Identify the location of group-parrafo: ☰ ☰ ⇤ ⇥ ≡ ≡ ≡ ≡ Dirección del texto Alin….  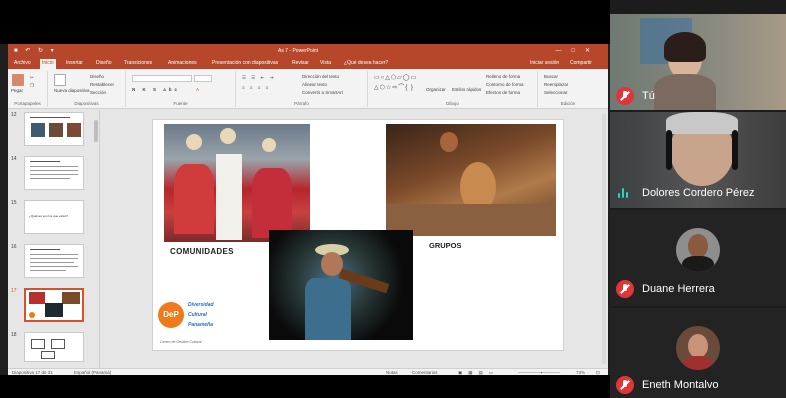
(302, 89).